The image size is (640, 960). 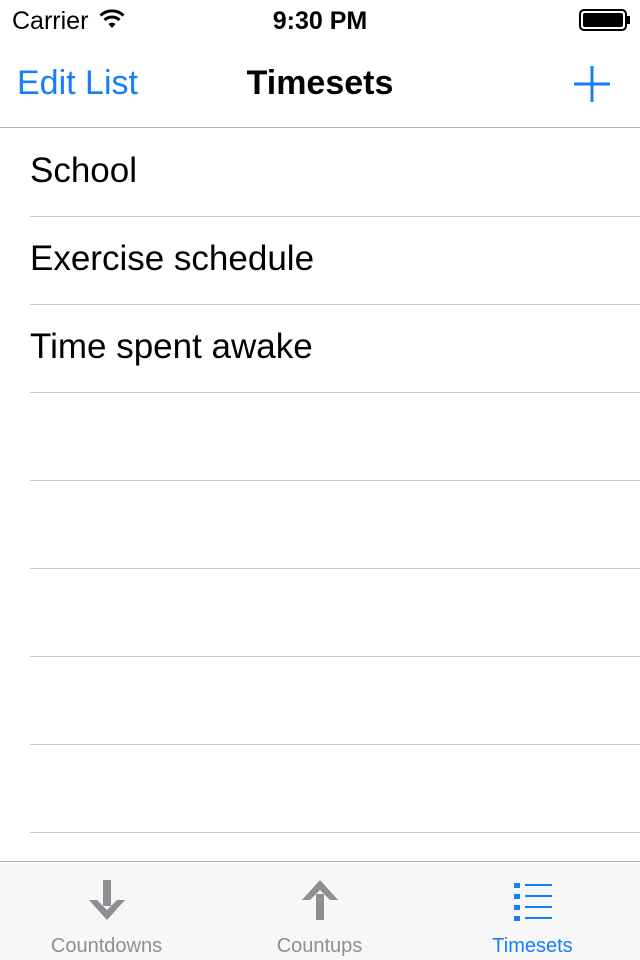 I want to click on list-item: Time spent awake, so click(x=320, y=349).